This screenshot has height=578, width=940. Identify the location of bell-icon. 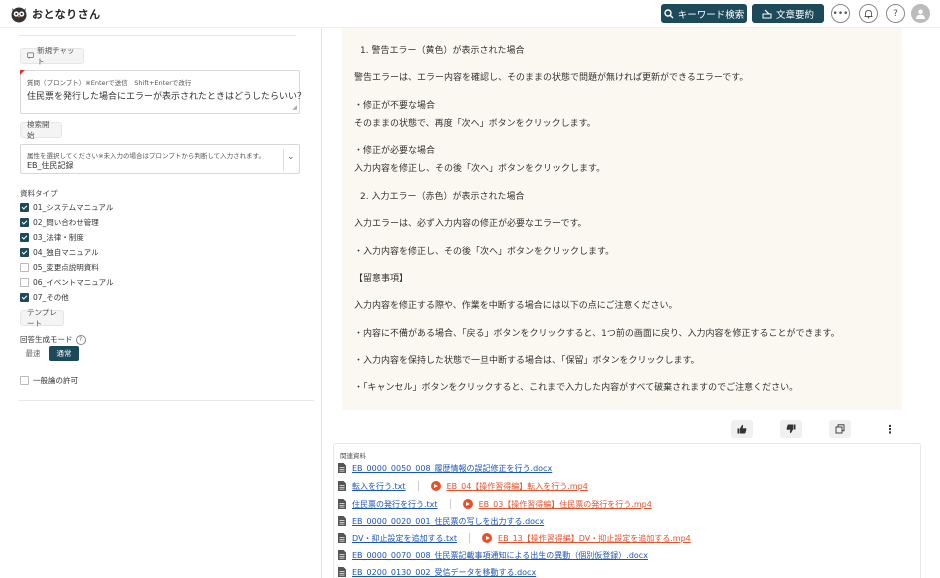
(868, 14).